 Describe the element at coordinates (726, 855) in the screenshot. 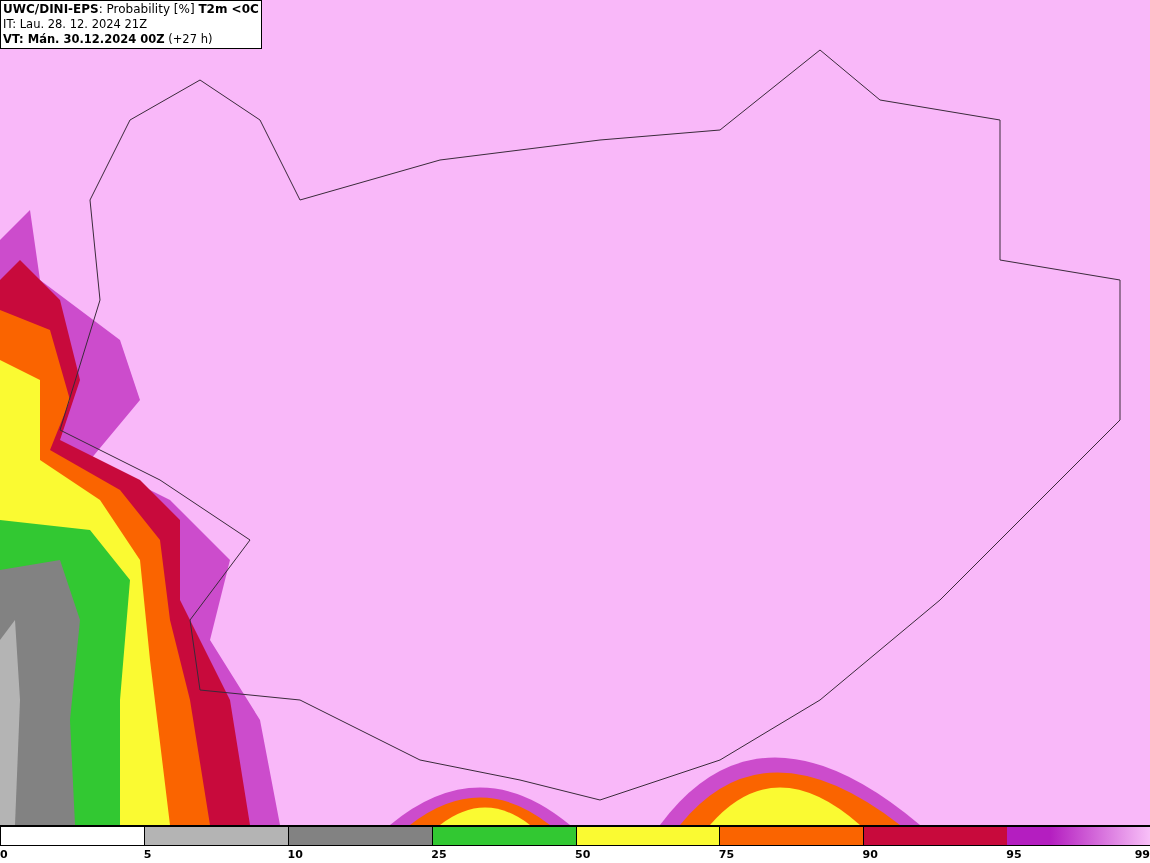

I see `legend-label: 75` at that location.